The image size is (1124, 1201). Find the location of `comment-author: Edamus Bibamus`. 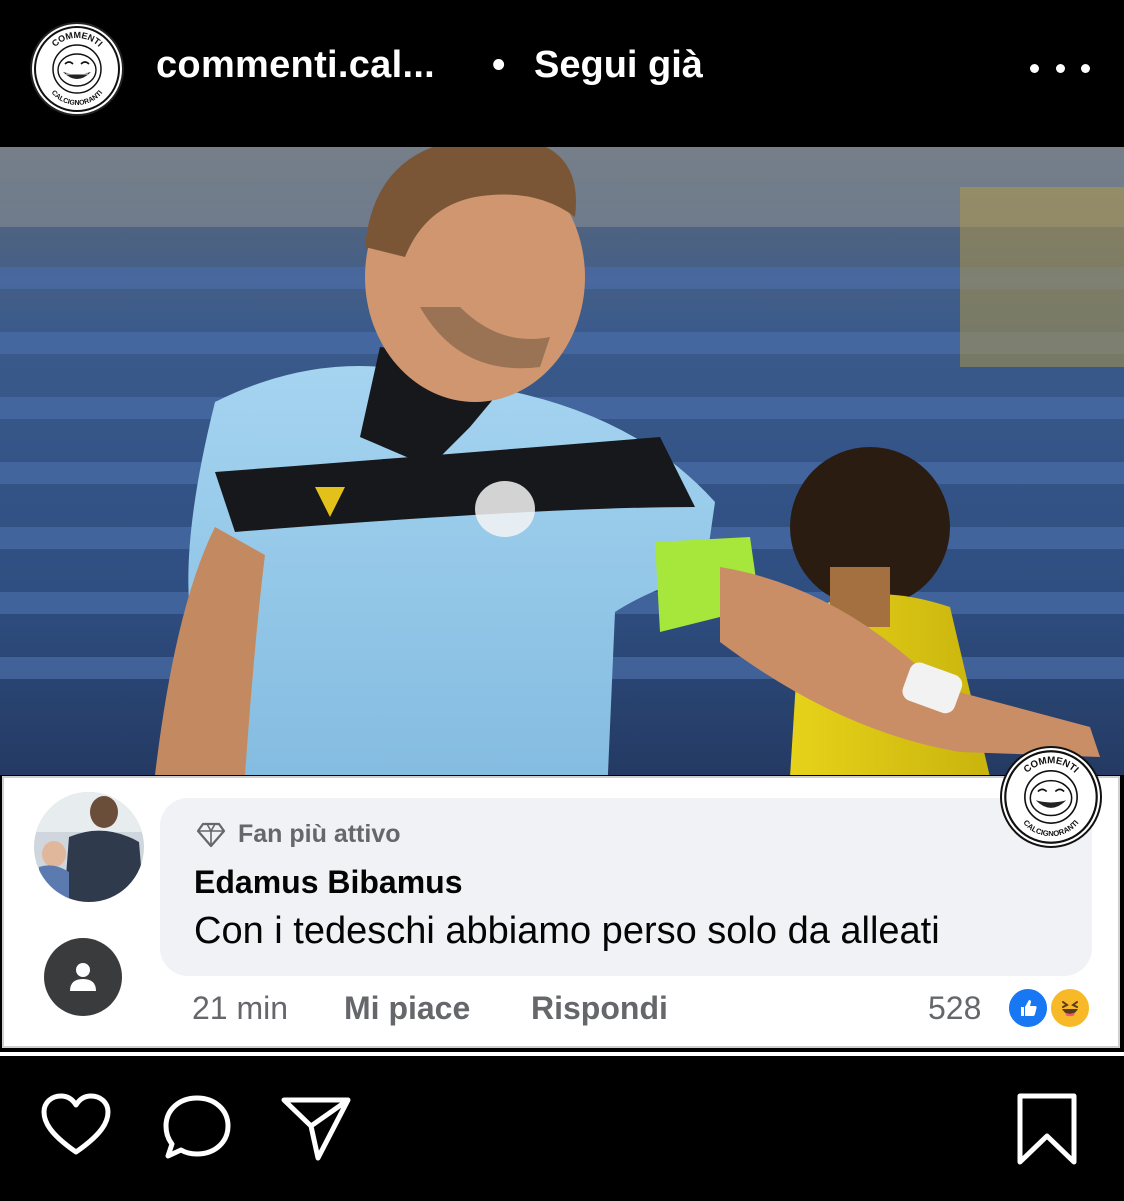

comment-author: Edamus Bibamus is located at coordinates (328, 882).